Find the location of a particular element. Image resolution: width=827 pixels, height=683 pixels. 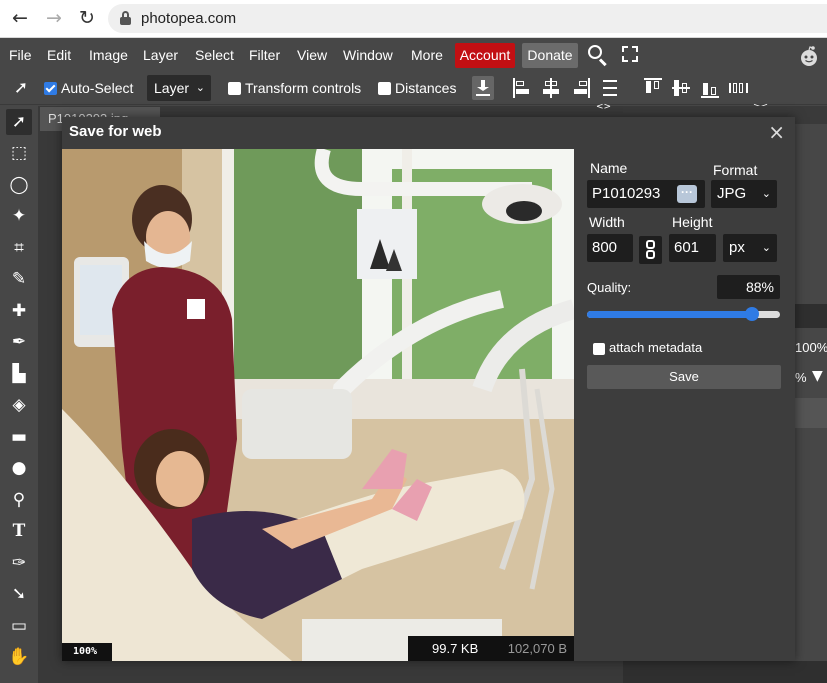

align-left-icon is located at coordinates (522, 88).